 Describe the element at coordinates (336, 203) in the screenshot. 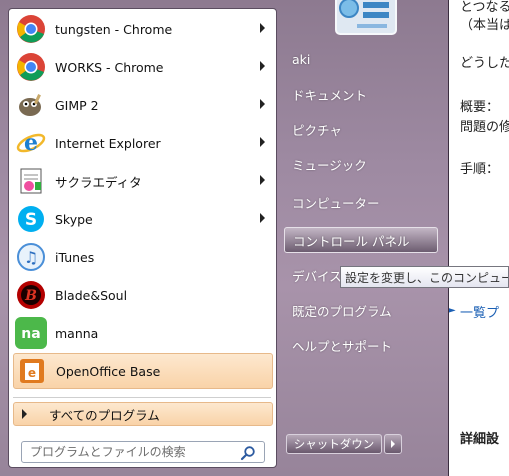

I see `link-label: コンピューター` at that location.